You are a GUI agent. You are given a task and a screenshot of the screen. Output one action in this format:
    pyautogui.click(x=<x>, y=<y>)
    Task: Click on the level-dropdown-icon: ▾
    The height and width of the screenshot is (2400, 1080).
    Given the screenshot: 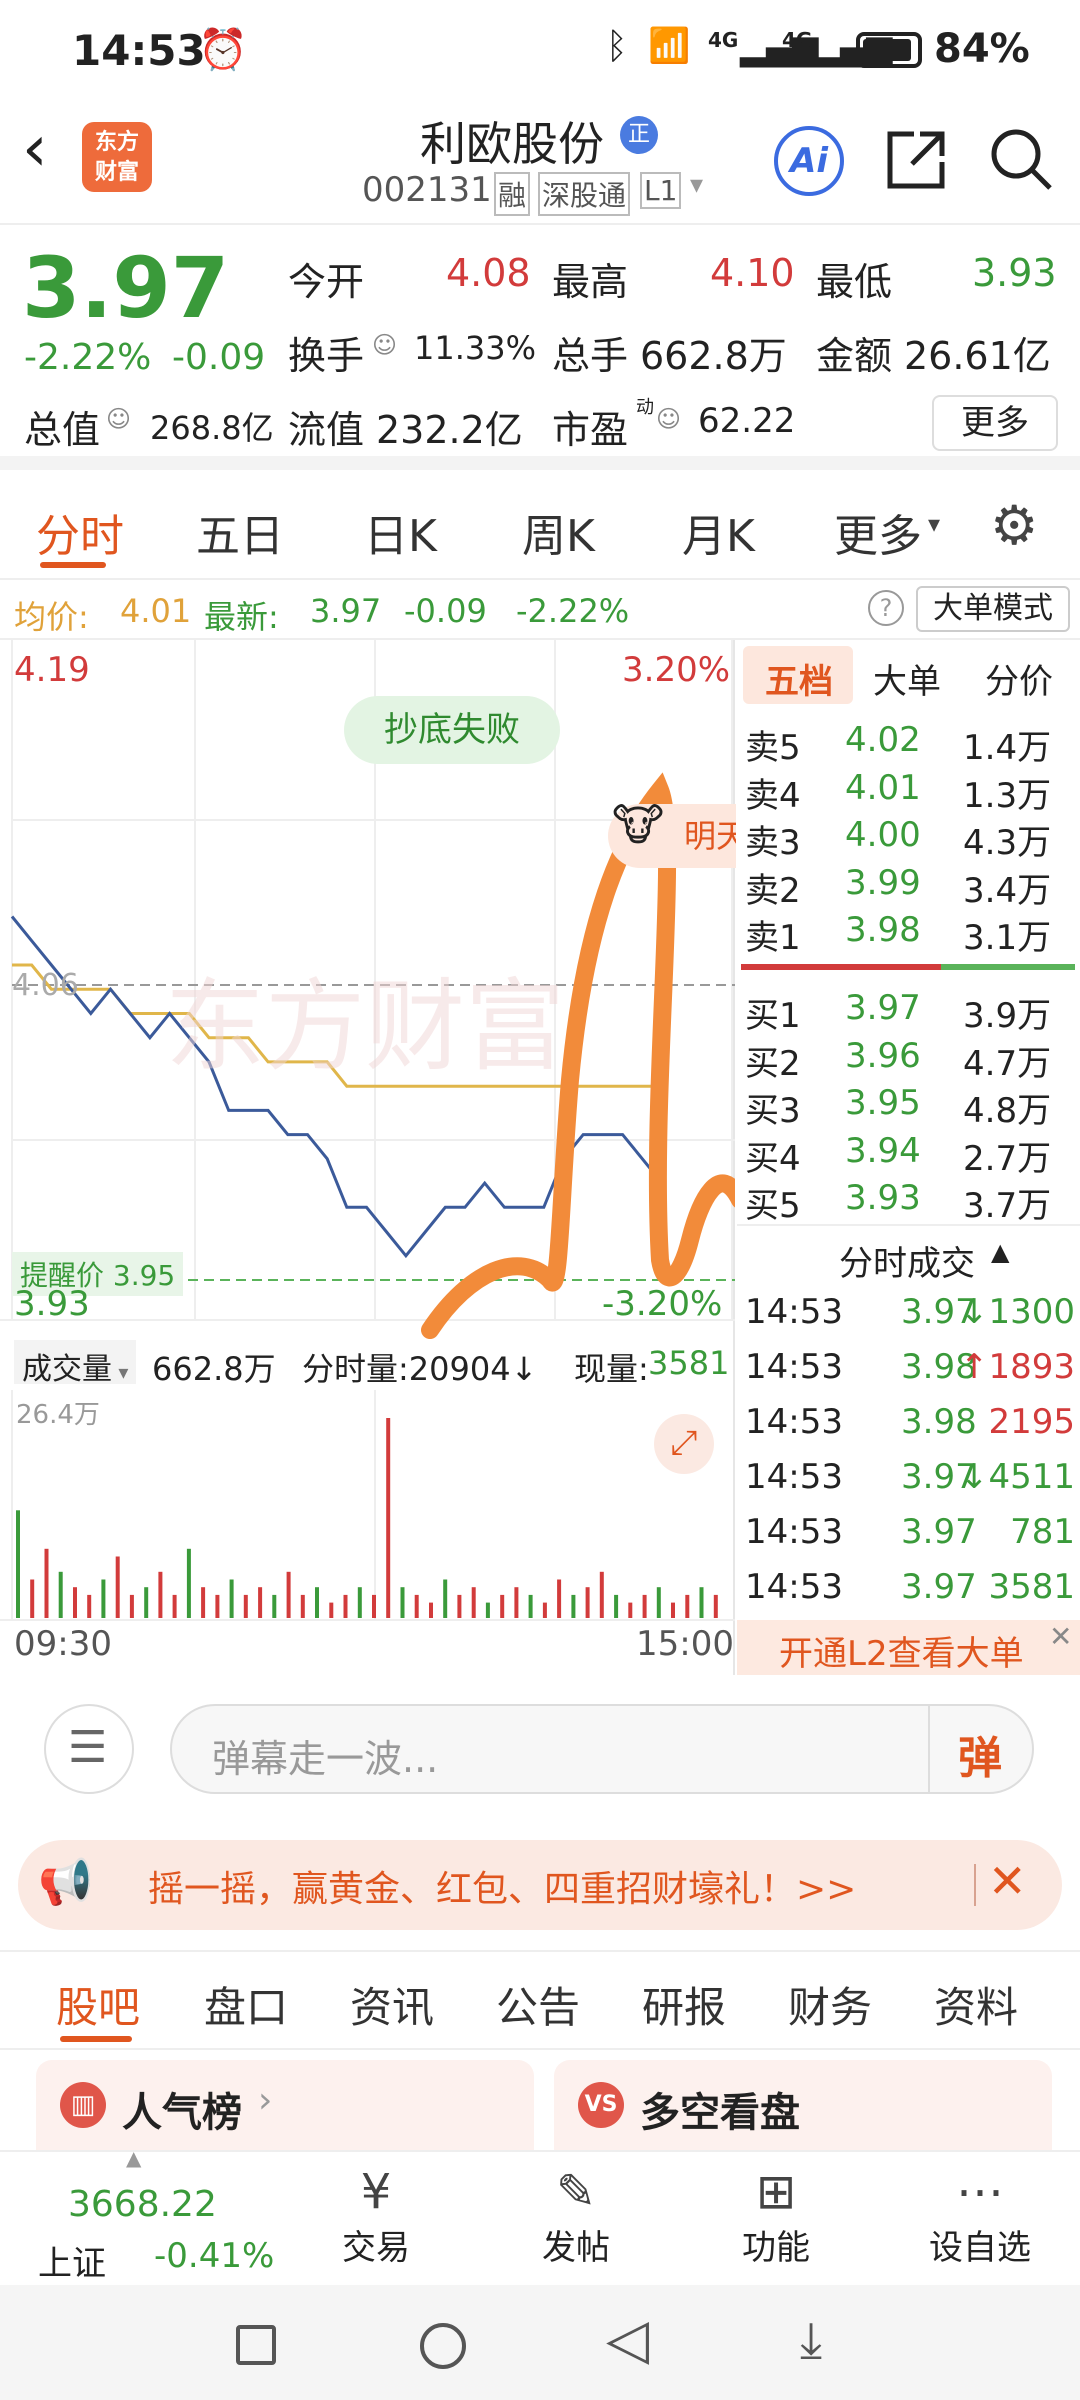 What is the action you would take?
    pyautogui.click(x=696, y=185)
    